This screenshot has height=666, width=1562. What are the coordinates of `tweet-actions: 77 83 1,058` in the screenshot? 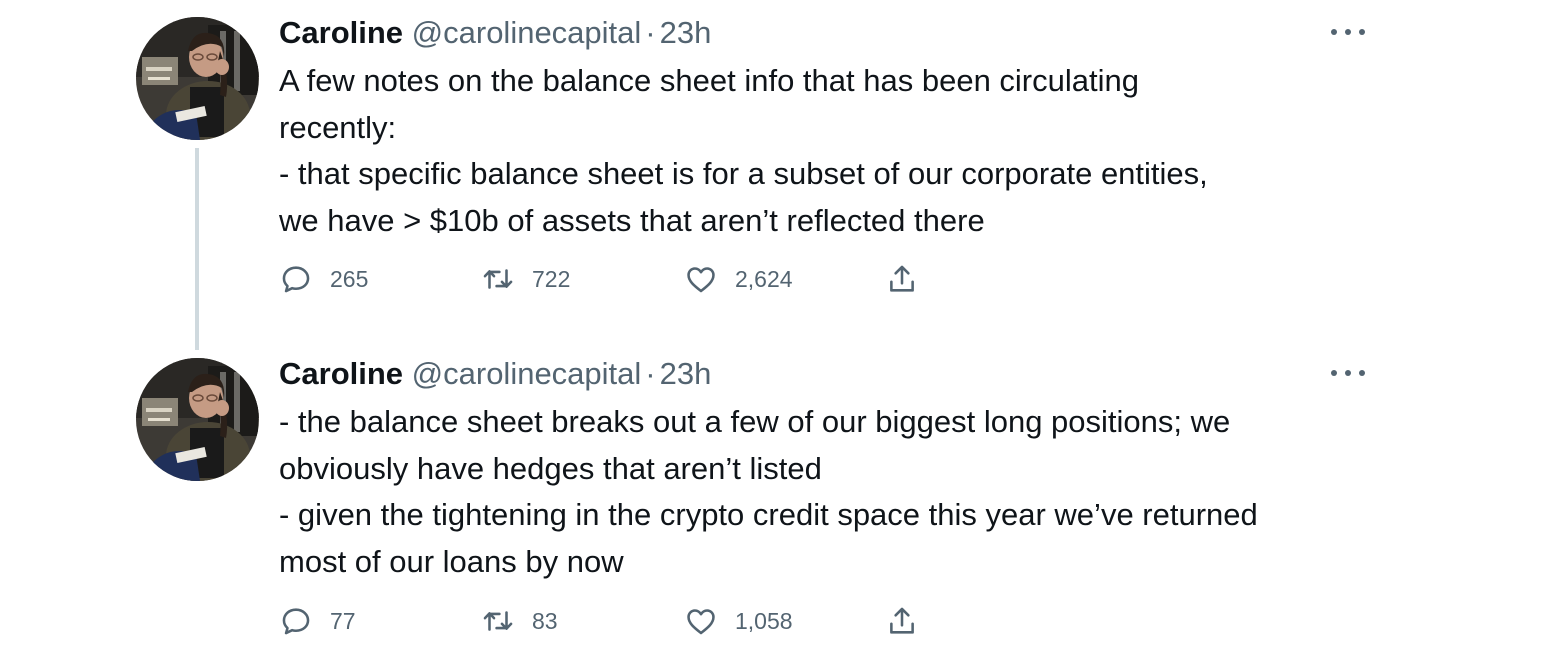 It's located at (629, 621).